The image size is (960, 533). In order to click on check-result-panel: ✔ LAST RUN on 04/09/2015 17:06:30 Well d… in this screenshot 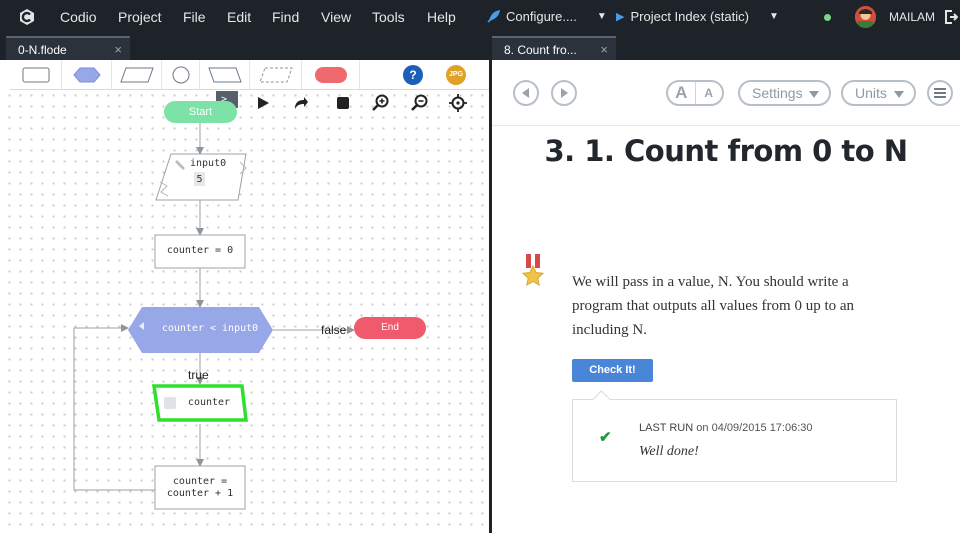, I will do `click(734, 440)`.